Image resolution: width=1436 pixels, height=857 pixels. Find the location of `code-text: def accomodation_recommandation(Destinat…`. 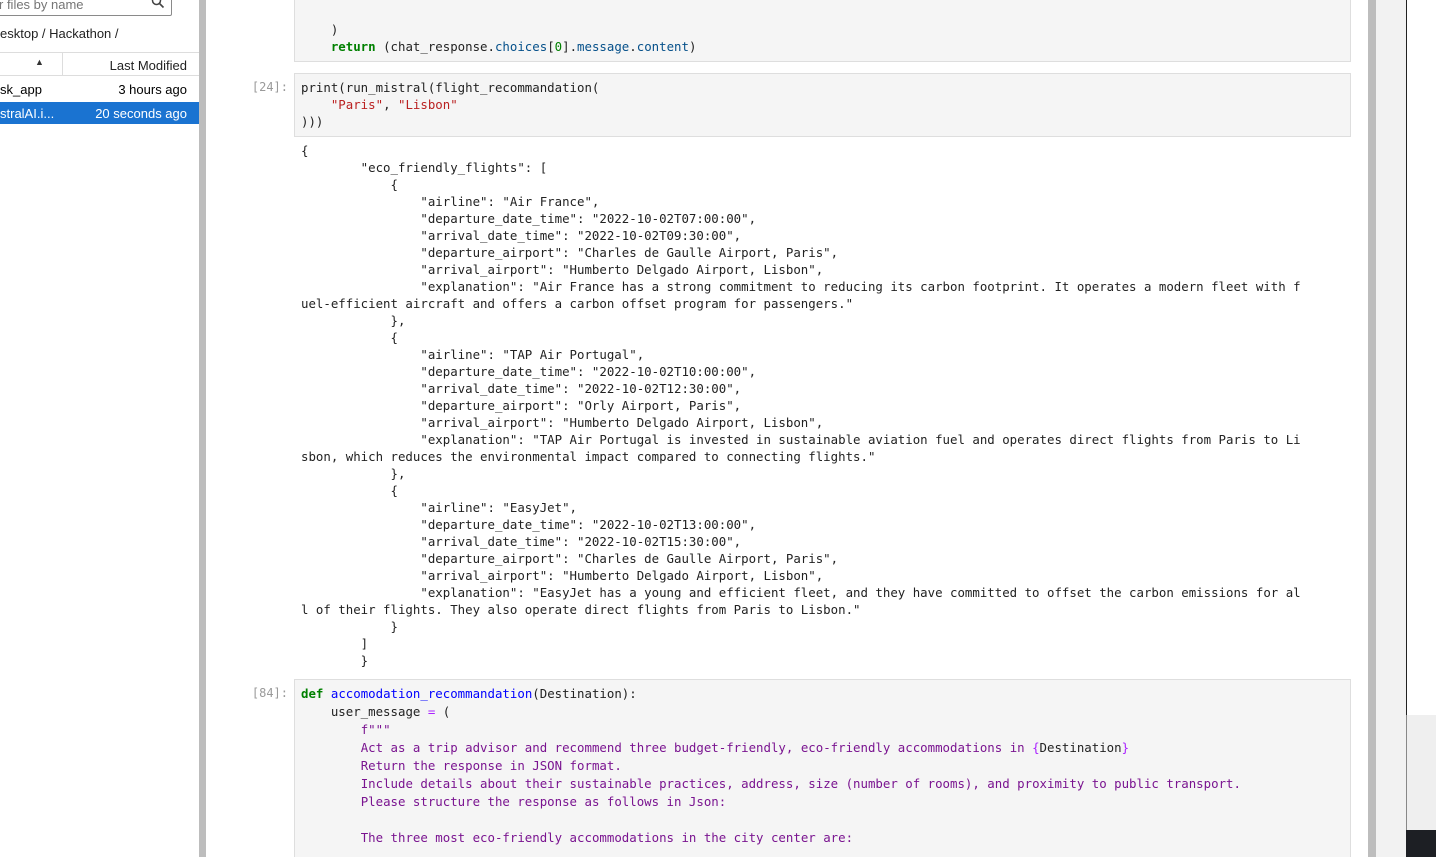

code-text: def accomodation_recommandation(Destinat… is located at coordinates (771, 765).